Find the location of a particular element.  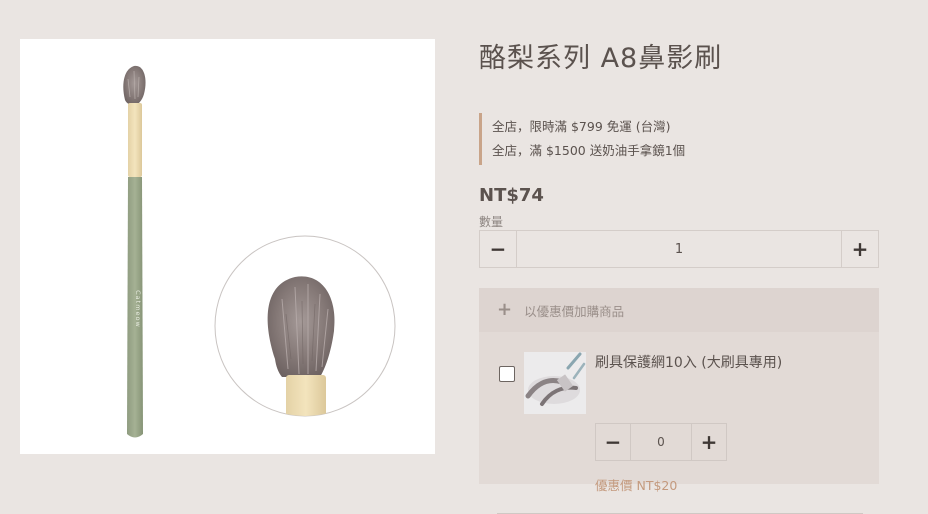

addon-header: + 以優惠價加購商品 is located at coordinates (679, 310).